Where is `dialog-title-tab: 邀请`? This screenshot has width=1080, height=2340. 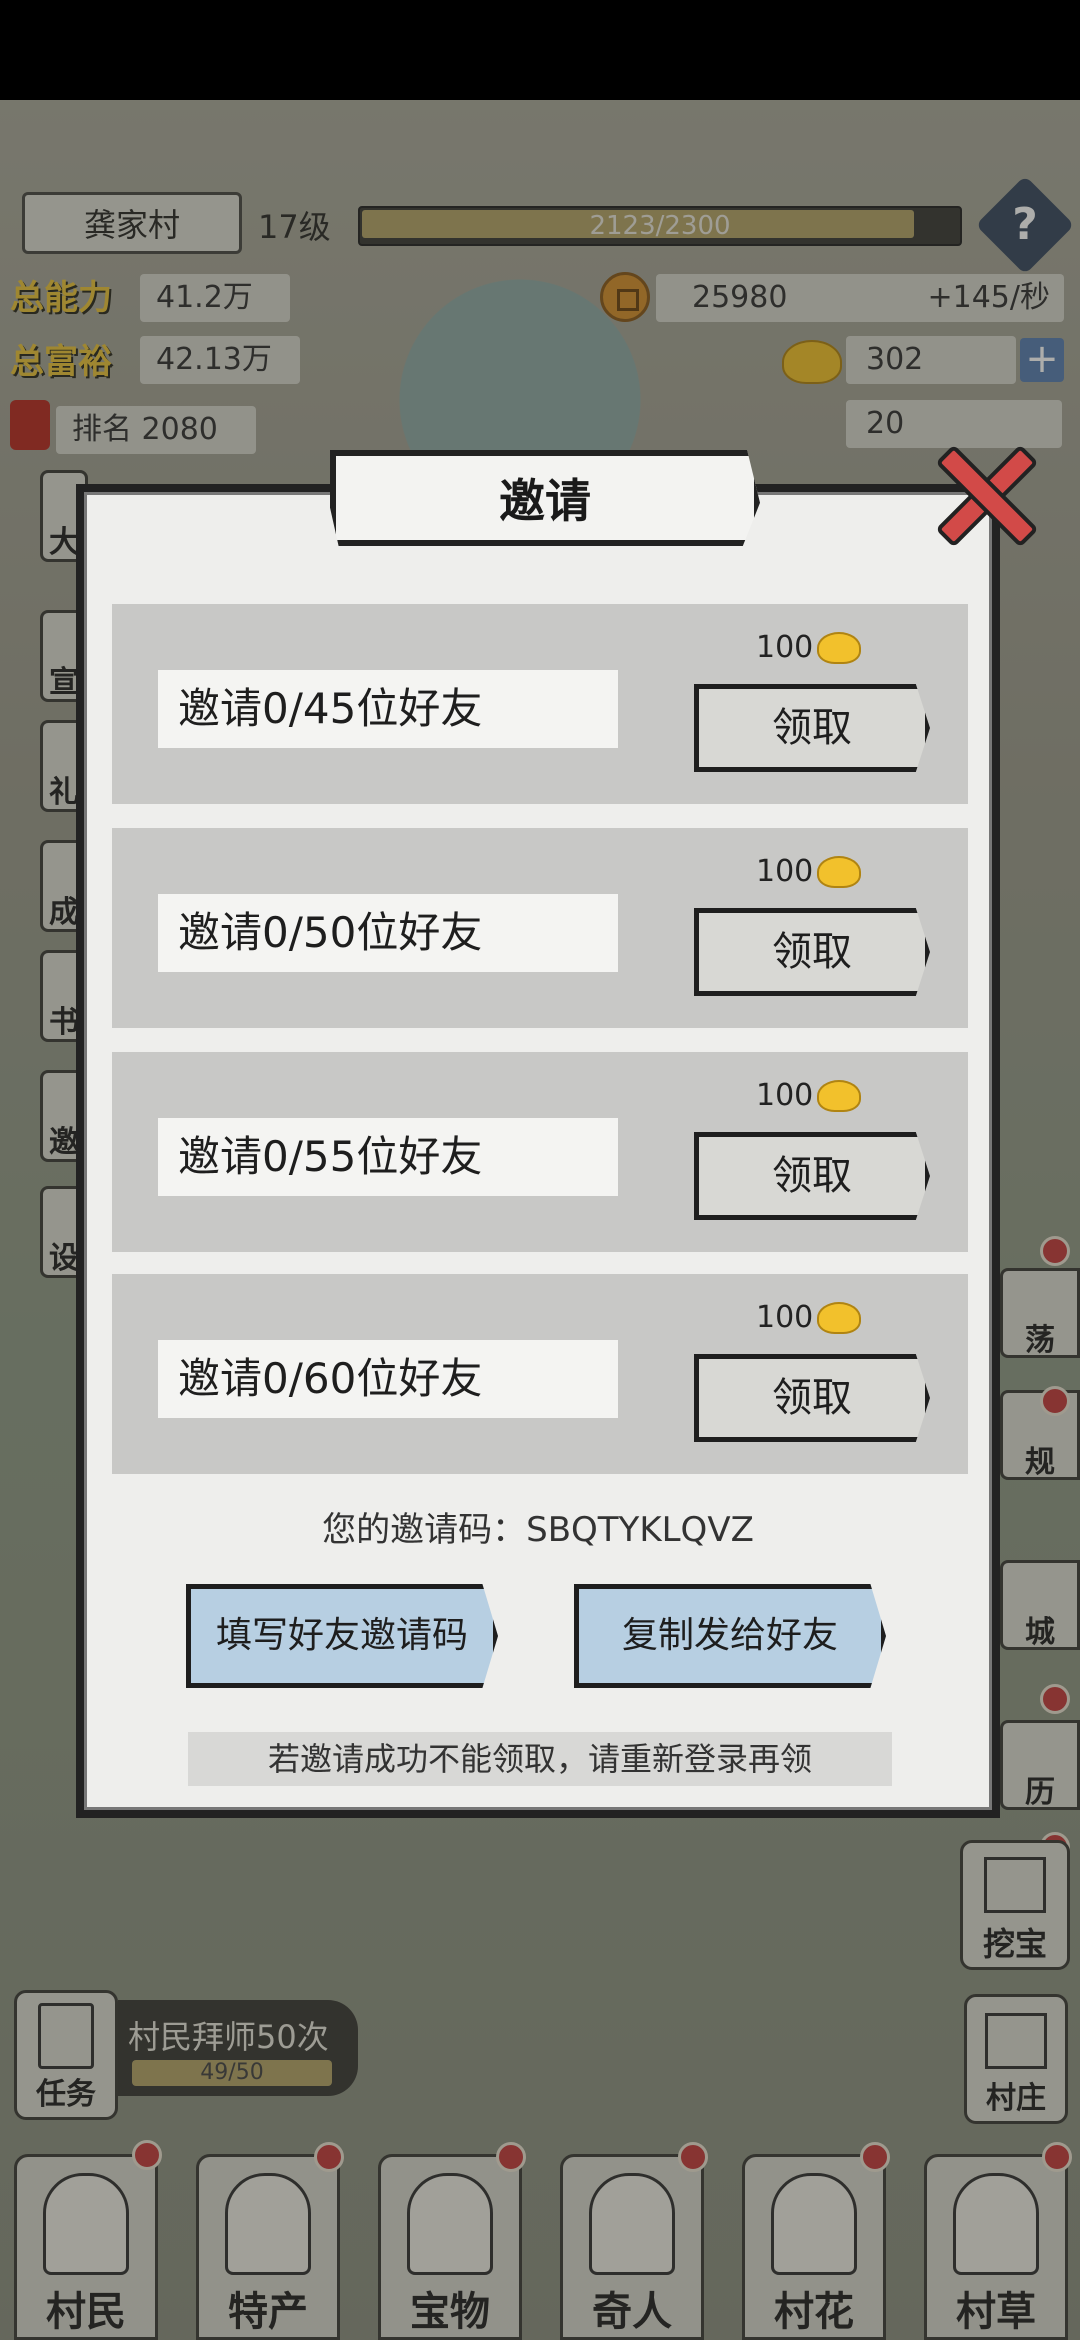
dialog-title-tab: 邀请 is located at coordinates (545, 498).